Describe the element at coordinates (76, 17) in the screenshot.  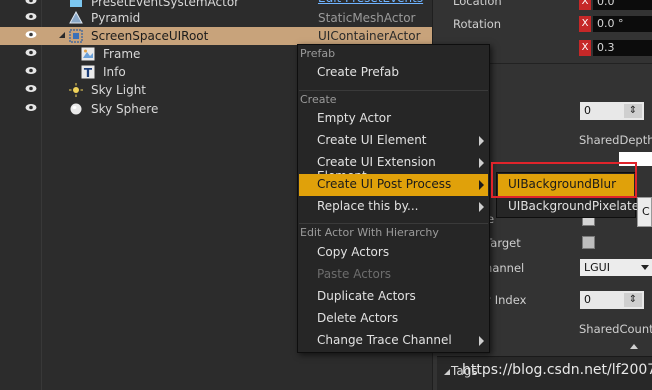
I see `static-mesh-icon` at that location.